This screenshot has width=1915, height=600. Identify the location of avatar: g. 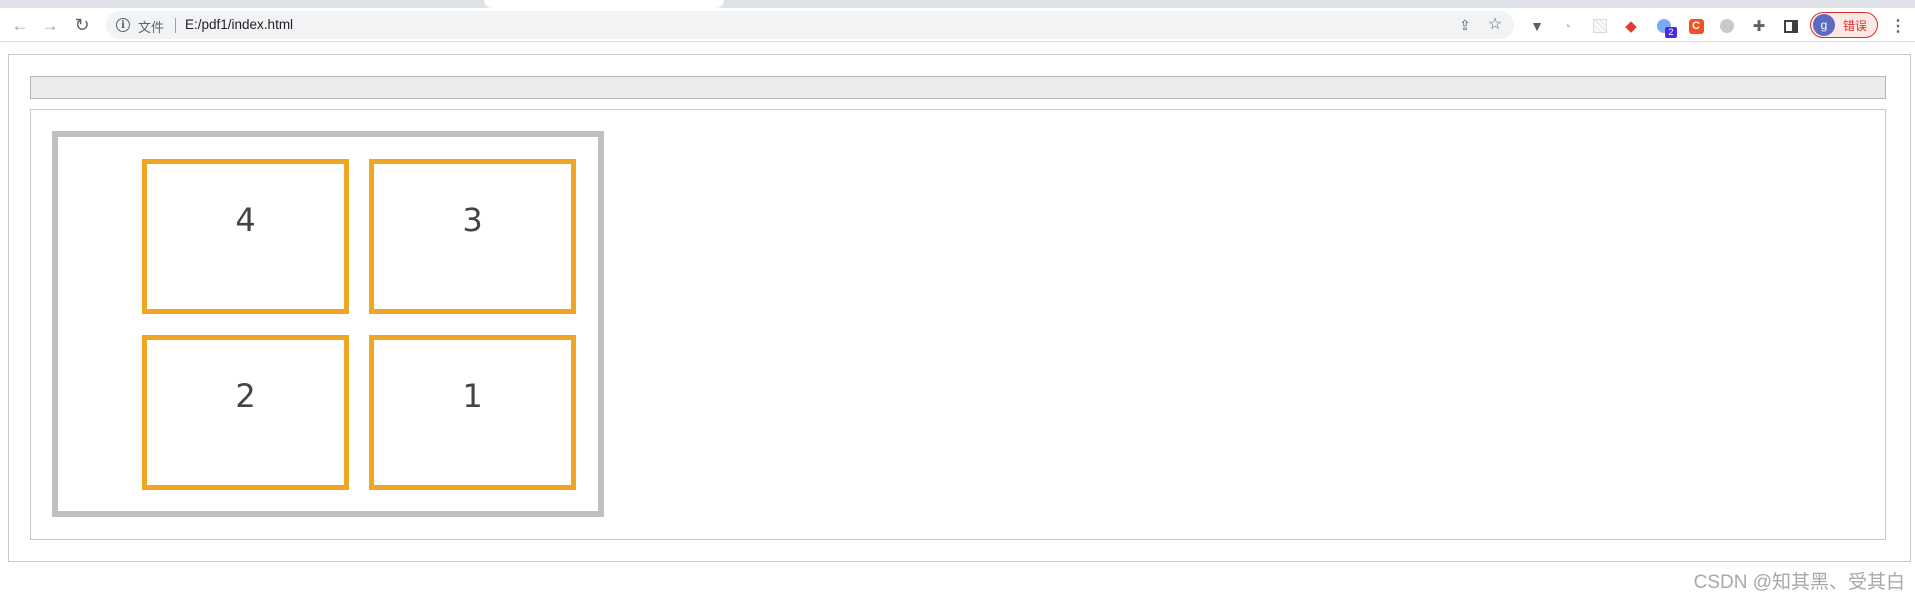
(1824, 25).